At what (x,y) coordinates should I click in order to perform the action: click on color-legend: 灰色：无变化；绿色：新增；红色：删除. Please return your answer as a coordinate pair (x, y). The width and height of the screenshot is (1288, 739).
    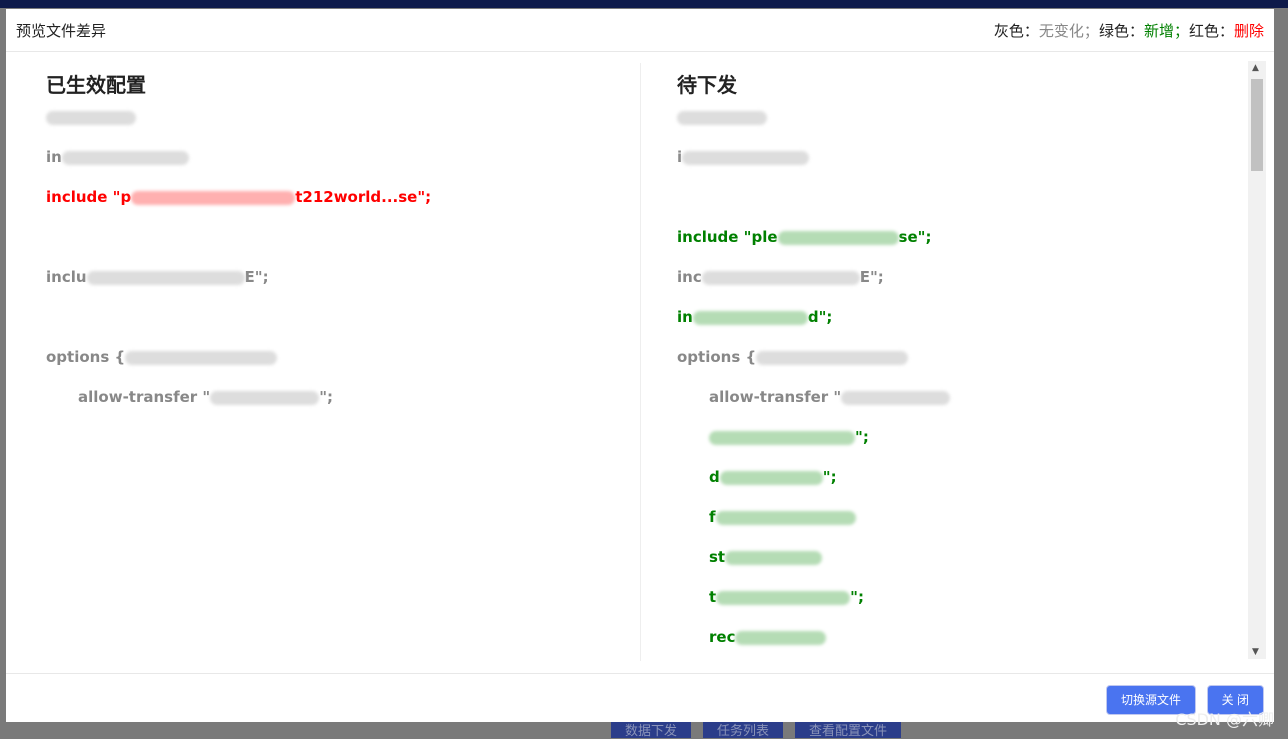
    Looking at the image, I should click on (1129, 30).